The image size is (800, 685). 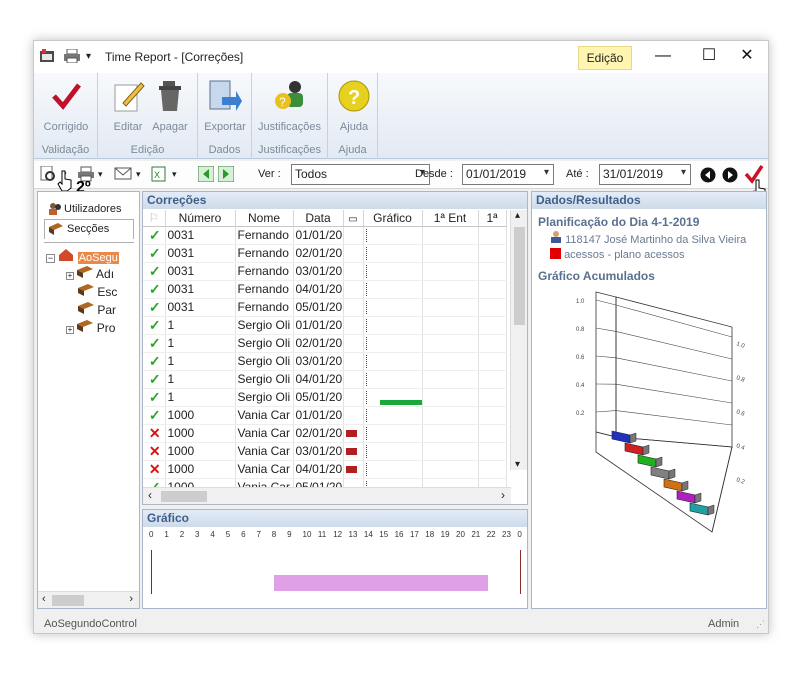 I want to click on ajuda-button: ? Ajuda, so click(x=354, y=107).